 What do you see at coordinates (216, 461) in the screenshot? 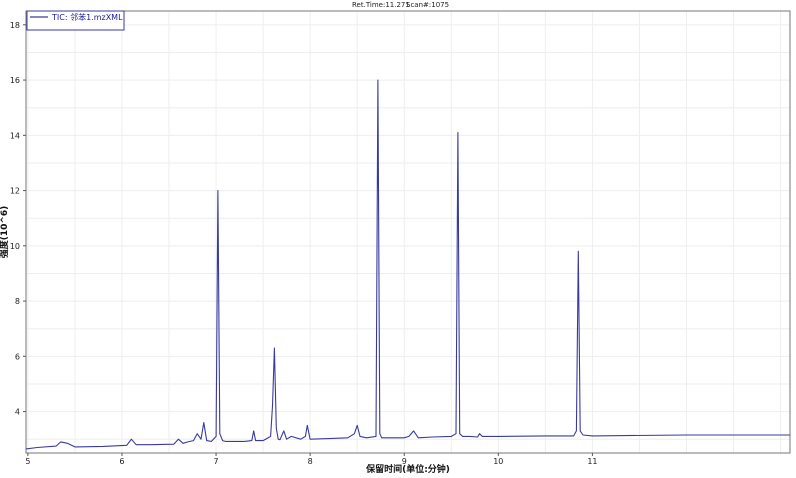
I see `x-tick-label: 7` at bounding box center [216, 461].